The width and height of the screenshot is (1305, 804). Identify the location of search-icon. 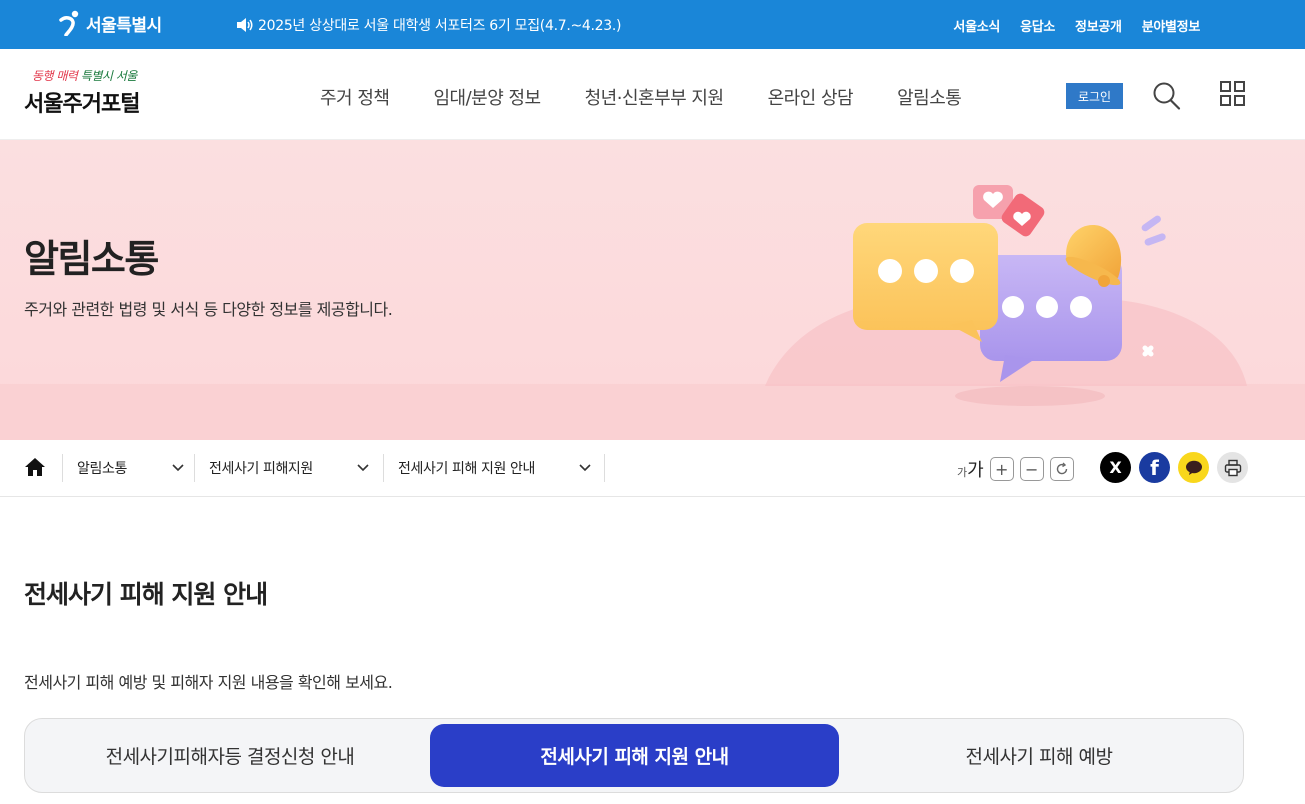
(1167, 96).